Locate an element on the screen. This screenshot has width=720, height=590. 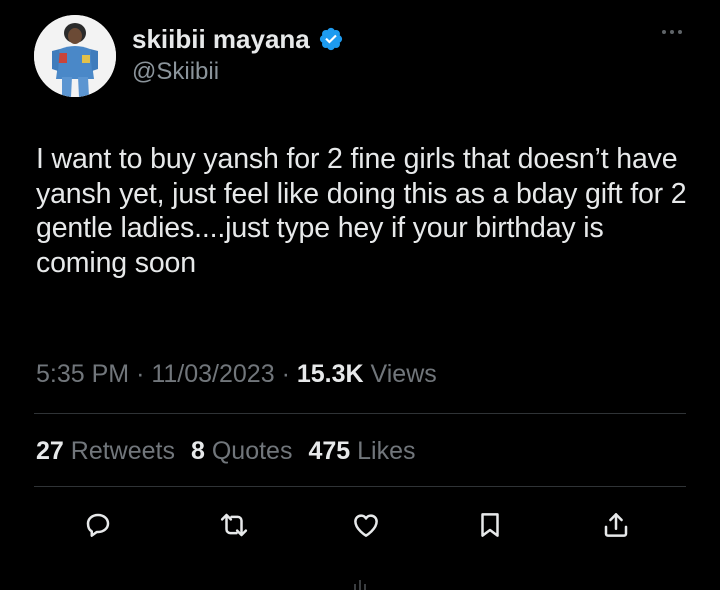
like-icon is located at coordinates (366, 525).